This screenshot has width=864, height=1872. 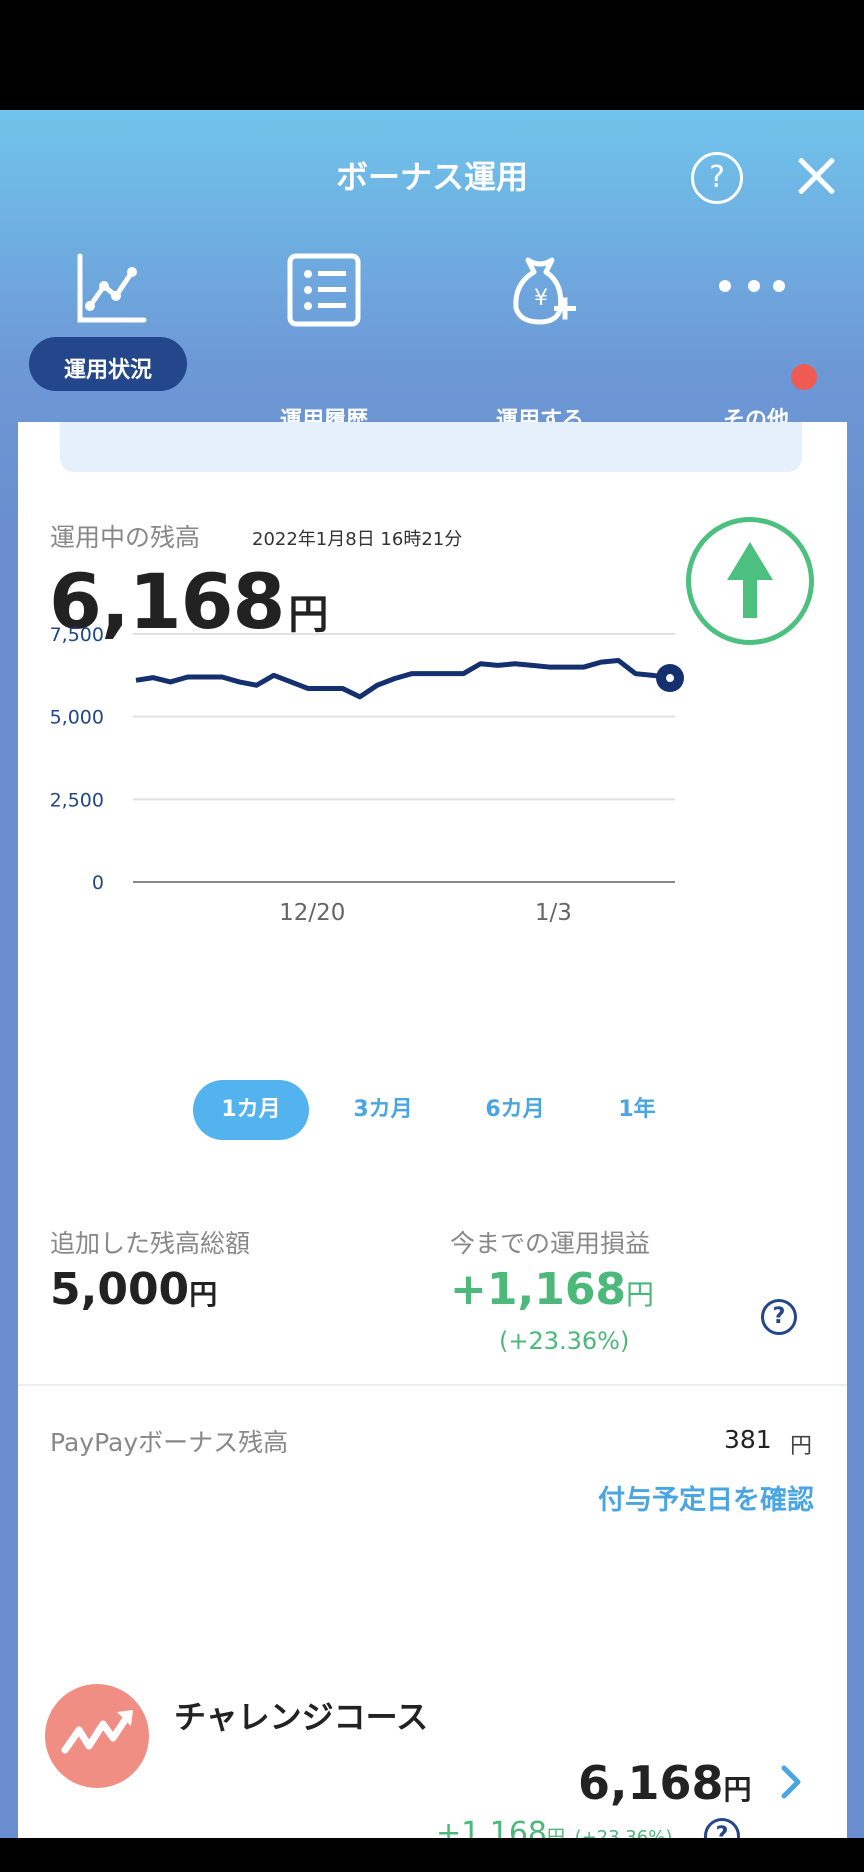 What do you see at coordinates (150, 1243) in the screenshot?
I see `added-total-label: 追加した残高総額` at bounding box center [150, 1243].